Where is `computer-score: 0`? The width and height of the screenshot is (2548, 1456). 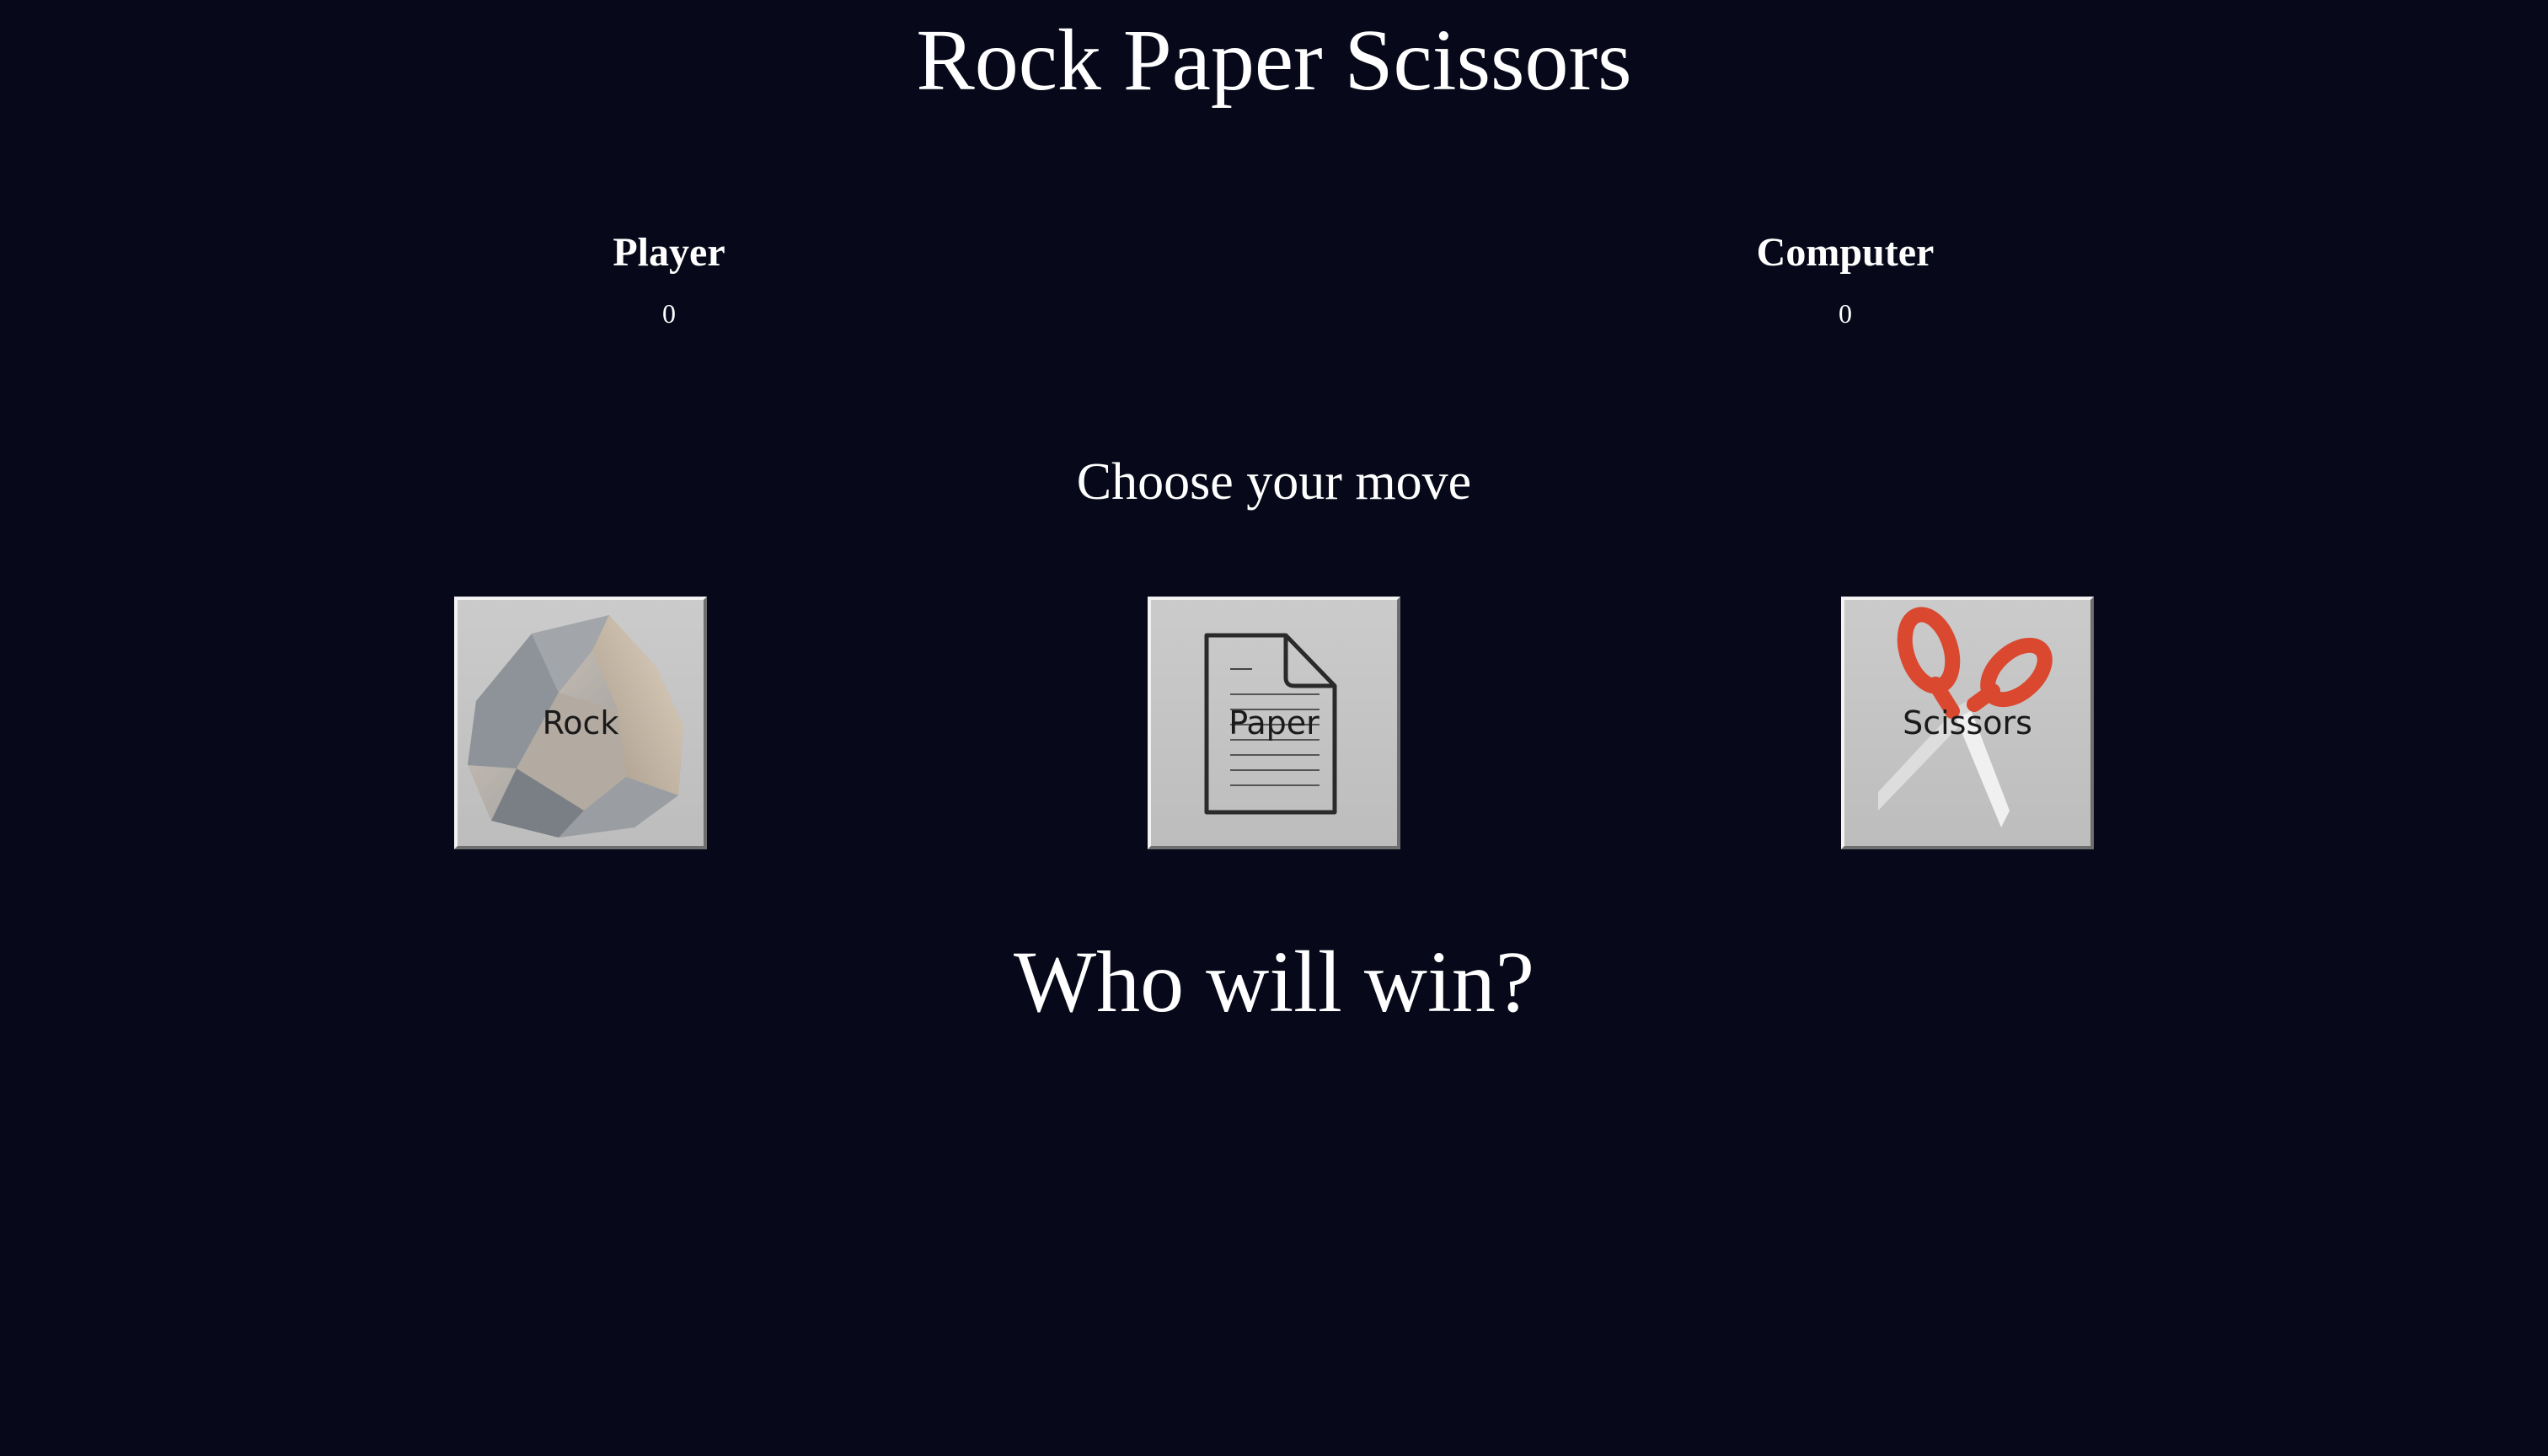 computer-score: 0 is located at coordinates (1845, 313).